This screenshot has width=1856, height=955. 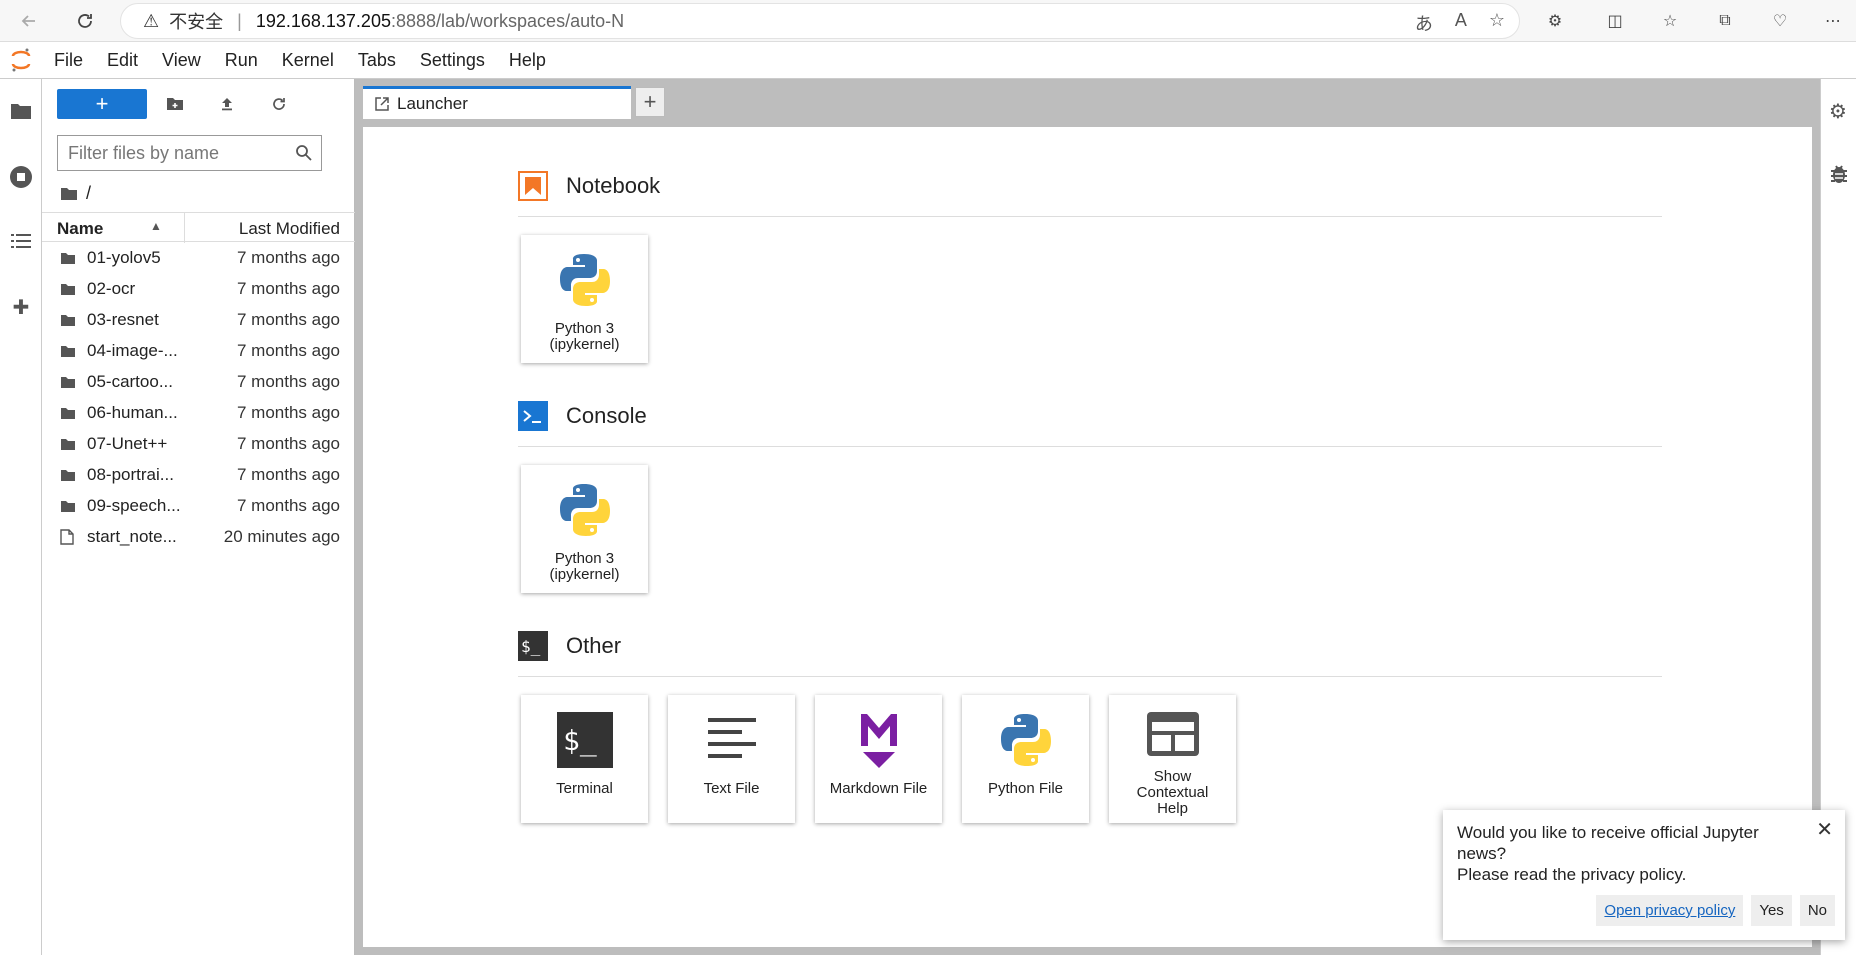 What do you see at coordinates (102, 104) in the screenshot?
I see `new-launcher-button: +` at bounding box center [102, 104].